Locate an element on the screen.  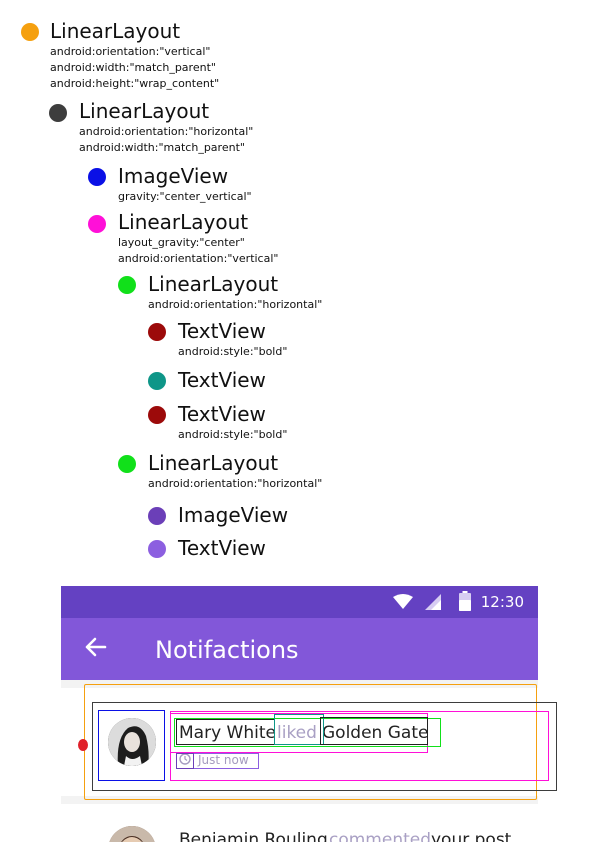
status-time: 12:30 is located at coordinates (502, 602).